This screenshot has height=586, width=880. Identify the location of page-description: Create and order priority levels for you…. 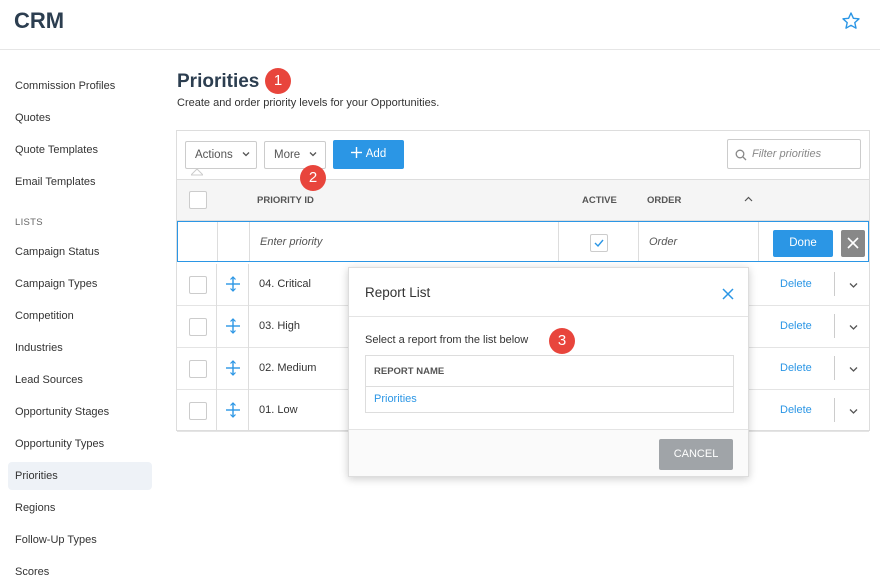
(308, 103).